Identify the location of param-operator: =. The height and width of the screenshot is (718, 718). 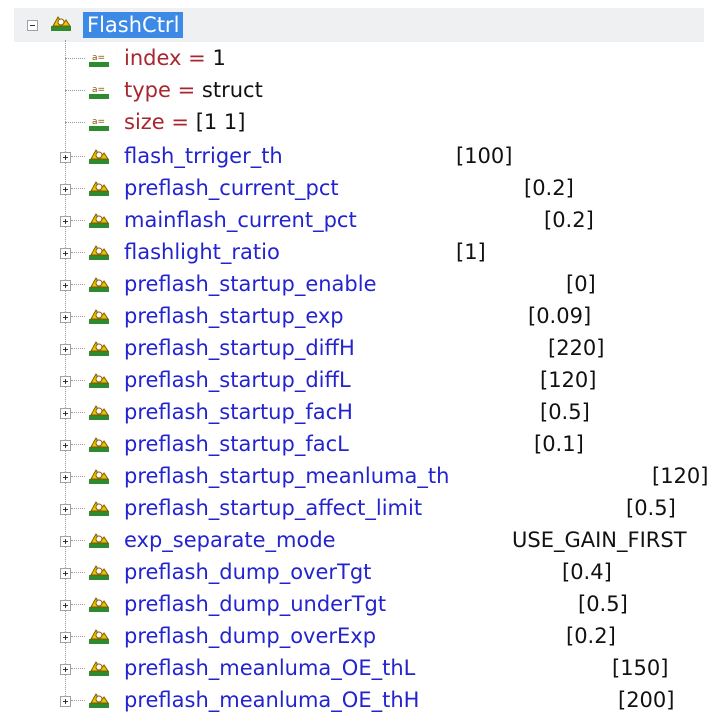
(186, 90).